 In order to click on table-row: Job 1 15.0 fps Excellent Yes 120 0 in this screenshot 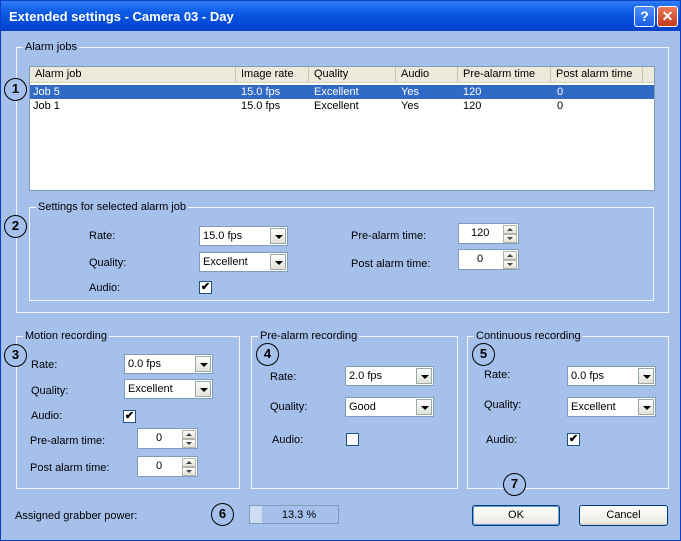, I will do `click(342, 106)`.